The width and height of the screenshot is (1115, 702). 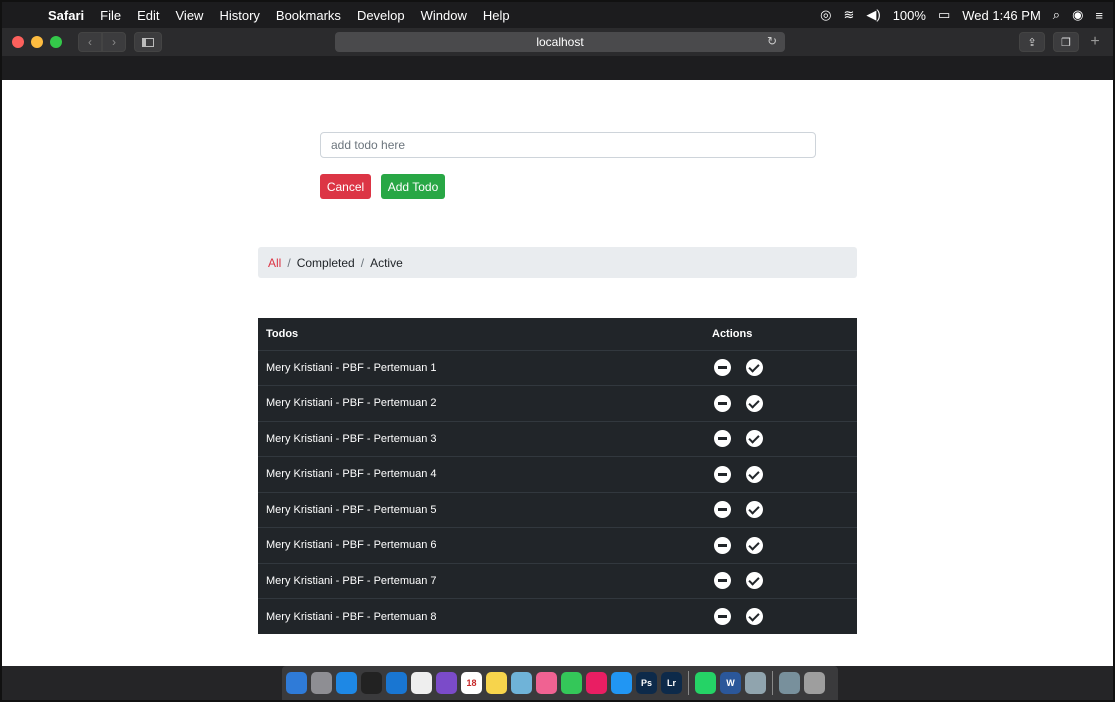 What do you see at coordinates (825, 15) in the screenshot?
I see `creative-cloud-icon: ◎` at bounding box center [825, 15].